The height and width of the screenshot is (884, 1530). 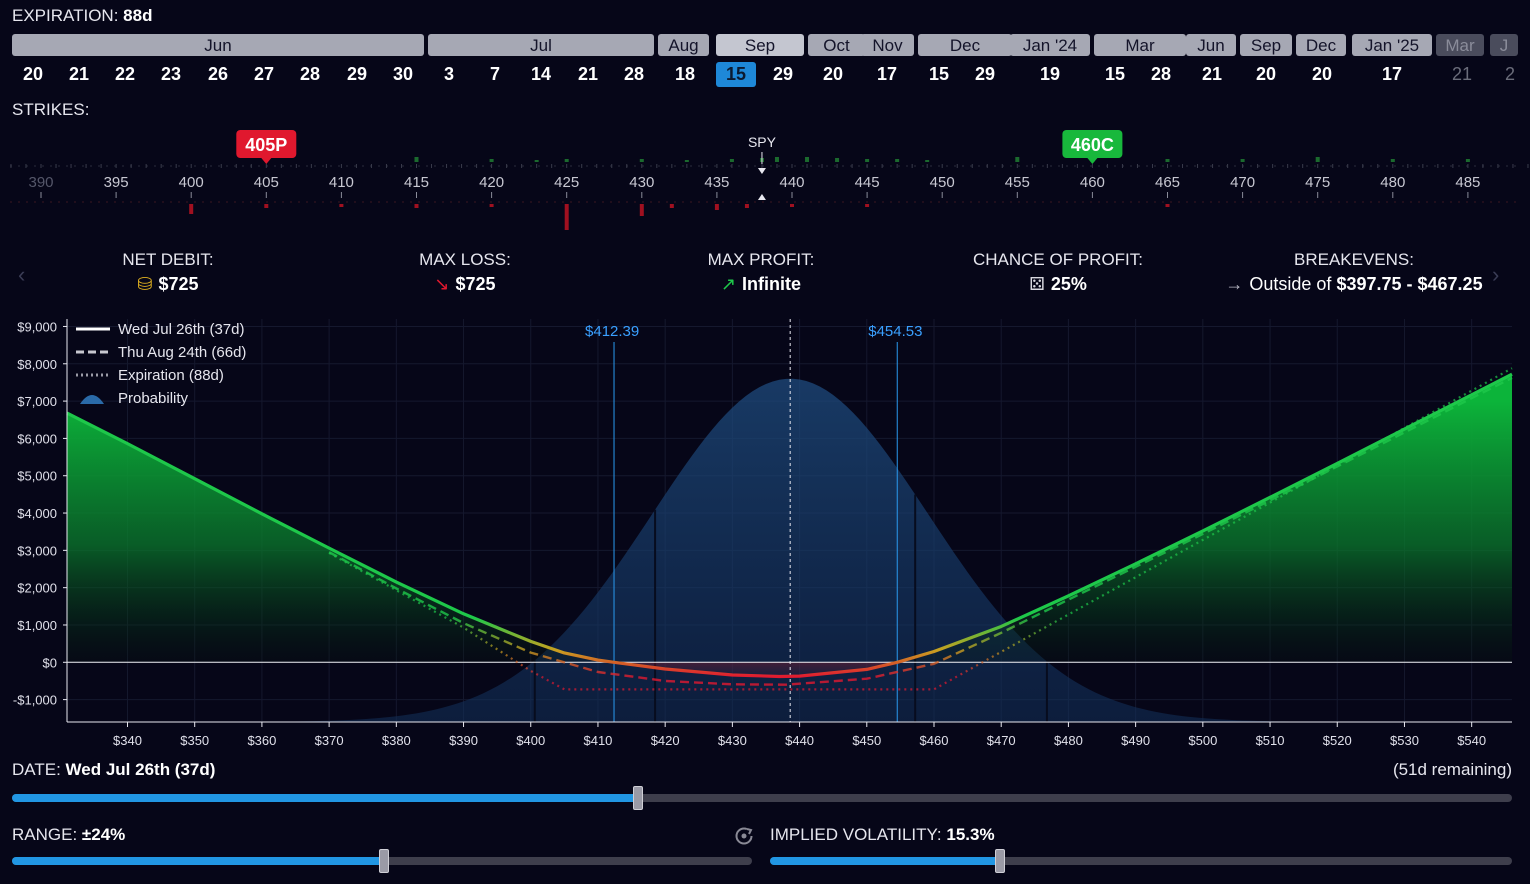 I want to click on strike-label: 455, so click(x=1017, y=182).